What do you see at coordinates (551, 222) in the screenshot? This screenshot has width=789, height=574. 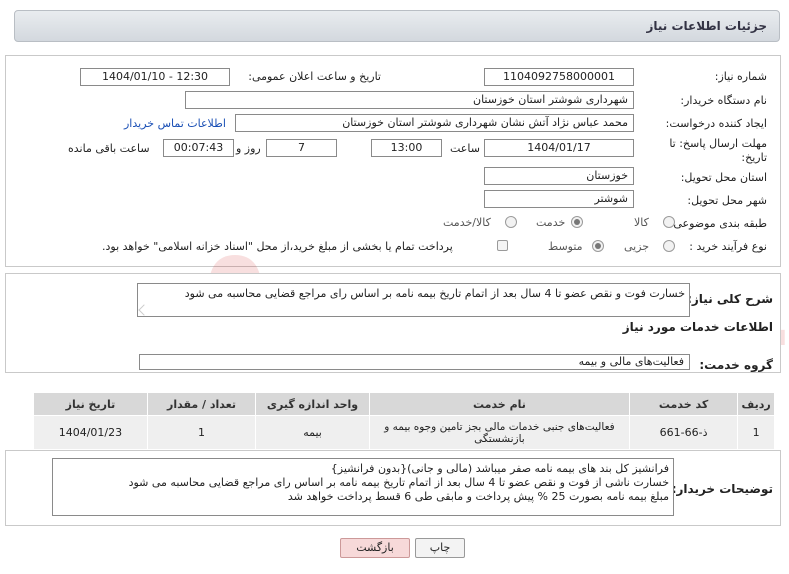 I see `category-option-service: خدمت` at bounding box center [551, 222].